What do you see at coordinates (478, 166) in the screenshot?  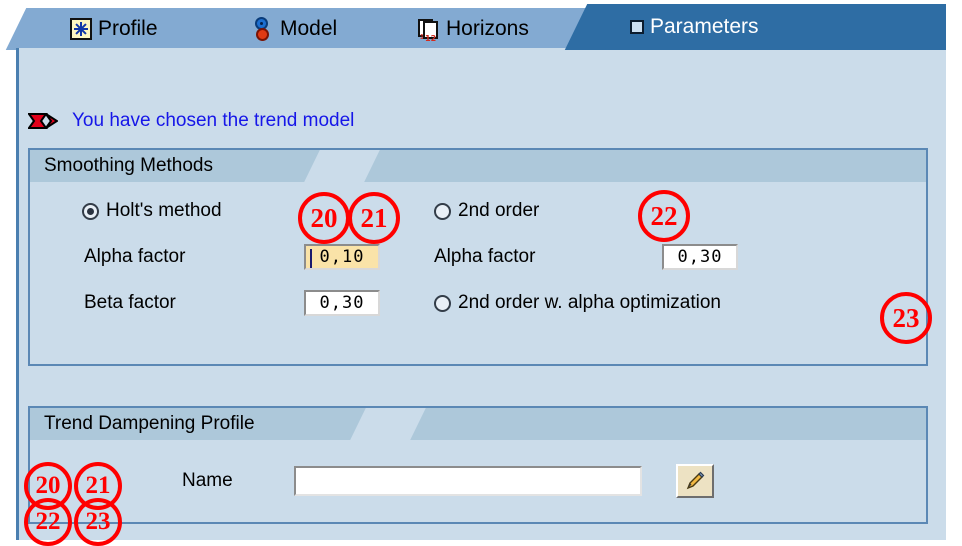 I see `smoothing-methods-header: Smoothing Methods` at bounding box center [478, 166].